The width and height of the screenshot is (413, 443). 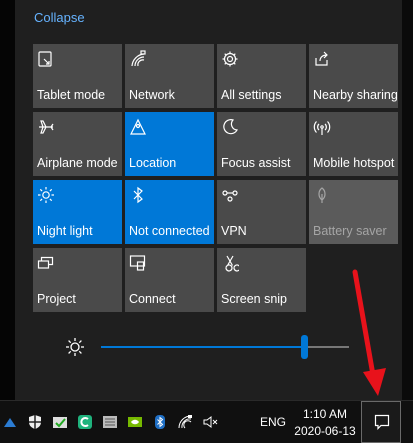 What do you see at coordinates (152, 95) in the screenshot?
I see `tile-label: Network` at bounding box center [152, 95].